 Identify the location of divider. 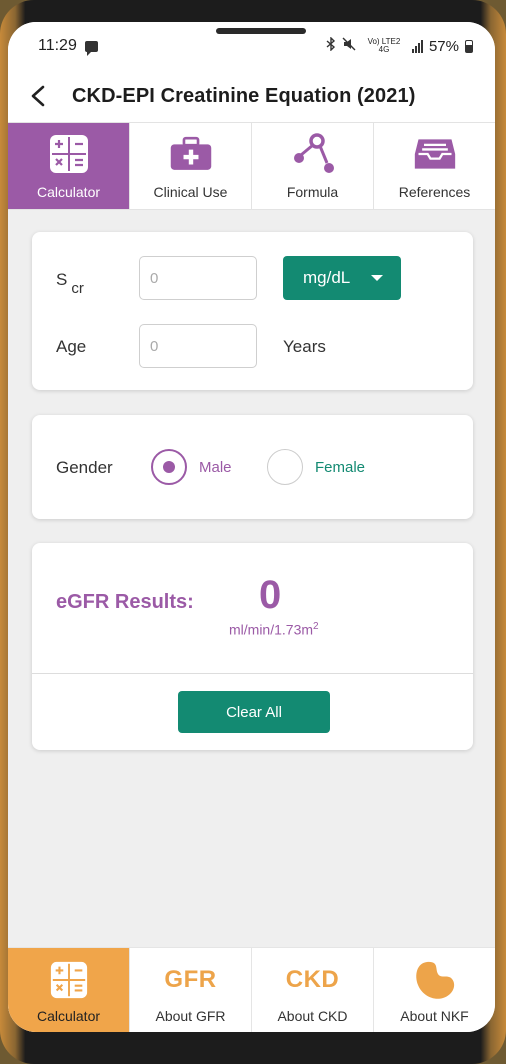
(252, 673).